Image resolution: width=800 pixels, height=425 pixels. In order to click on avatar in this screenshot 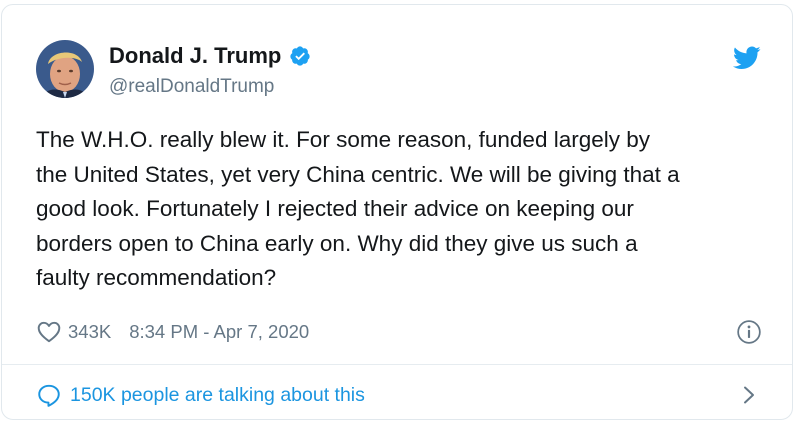, I will do `click(65, 69)`.